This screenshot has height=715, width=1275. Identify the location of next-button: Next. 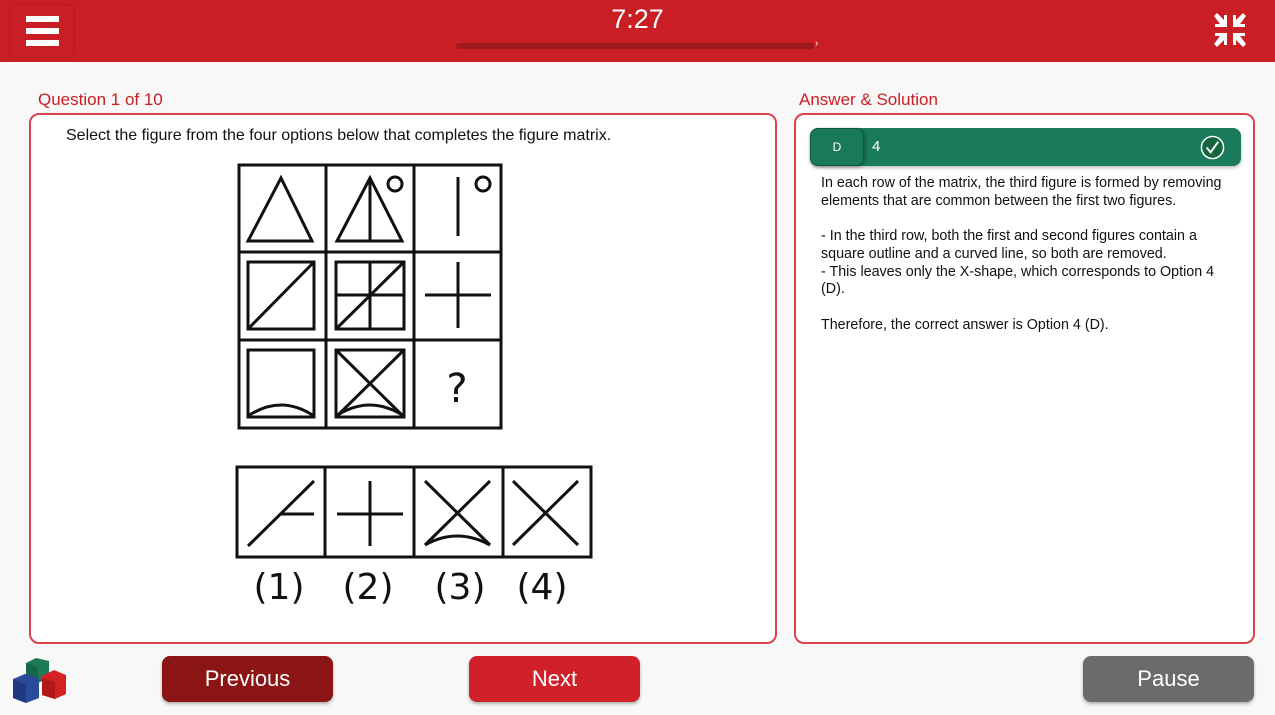
(554, 679).